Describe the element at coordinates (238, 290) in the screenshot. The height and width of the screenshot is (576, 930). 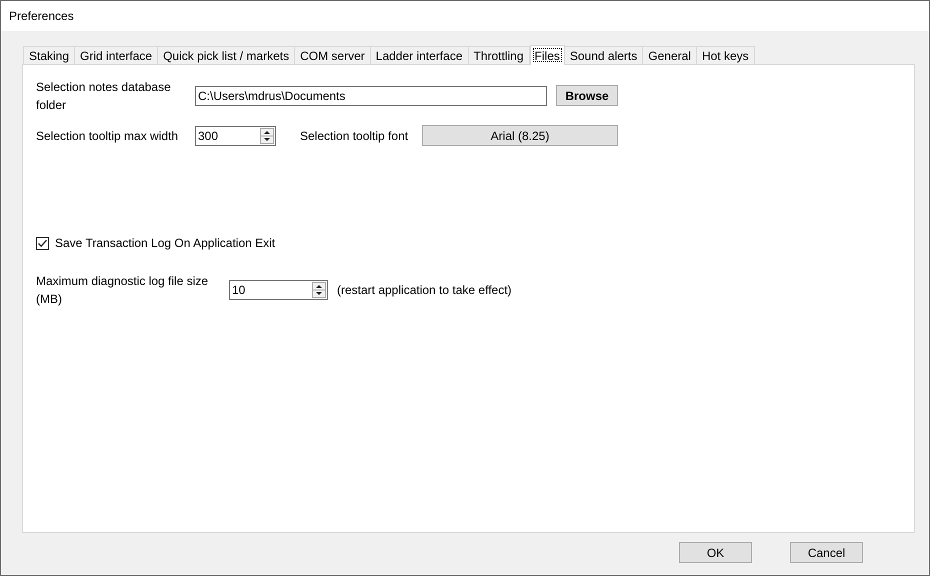
I see `spinner-value: 10` at that location.